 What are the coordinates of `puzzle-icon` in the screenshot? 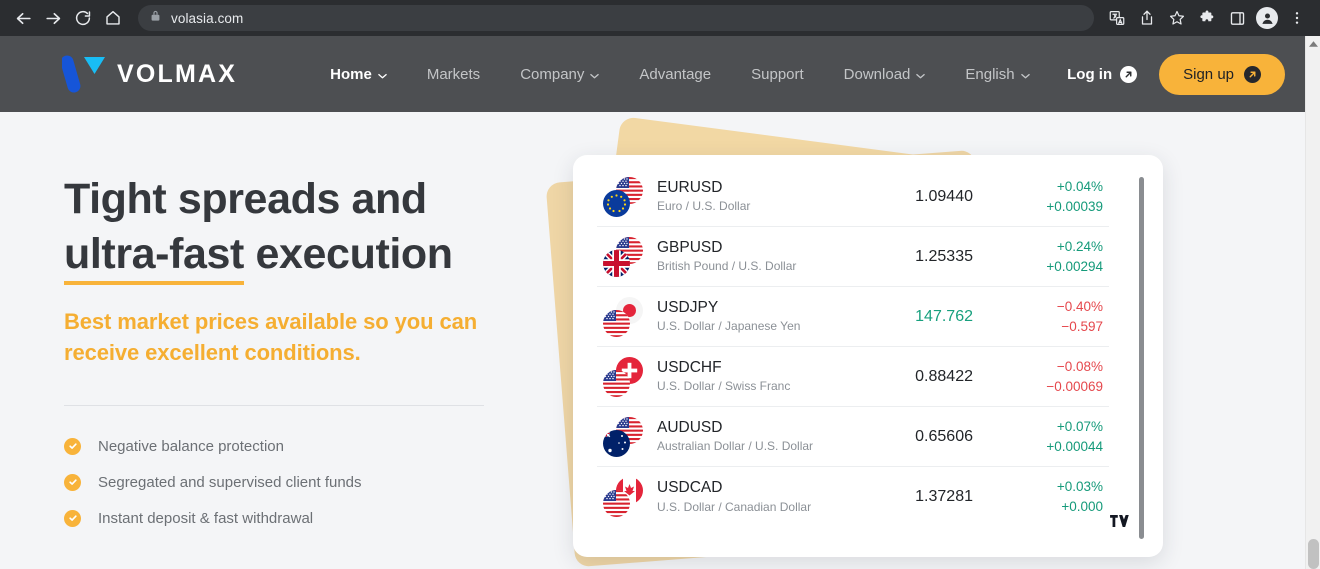 It's located at (1207, 16).